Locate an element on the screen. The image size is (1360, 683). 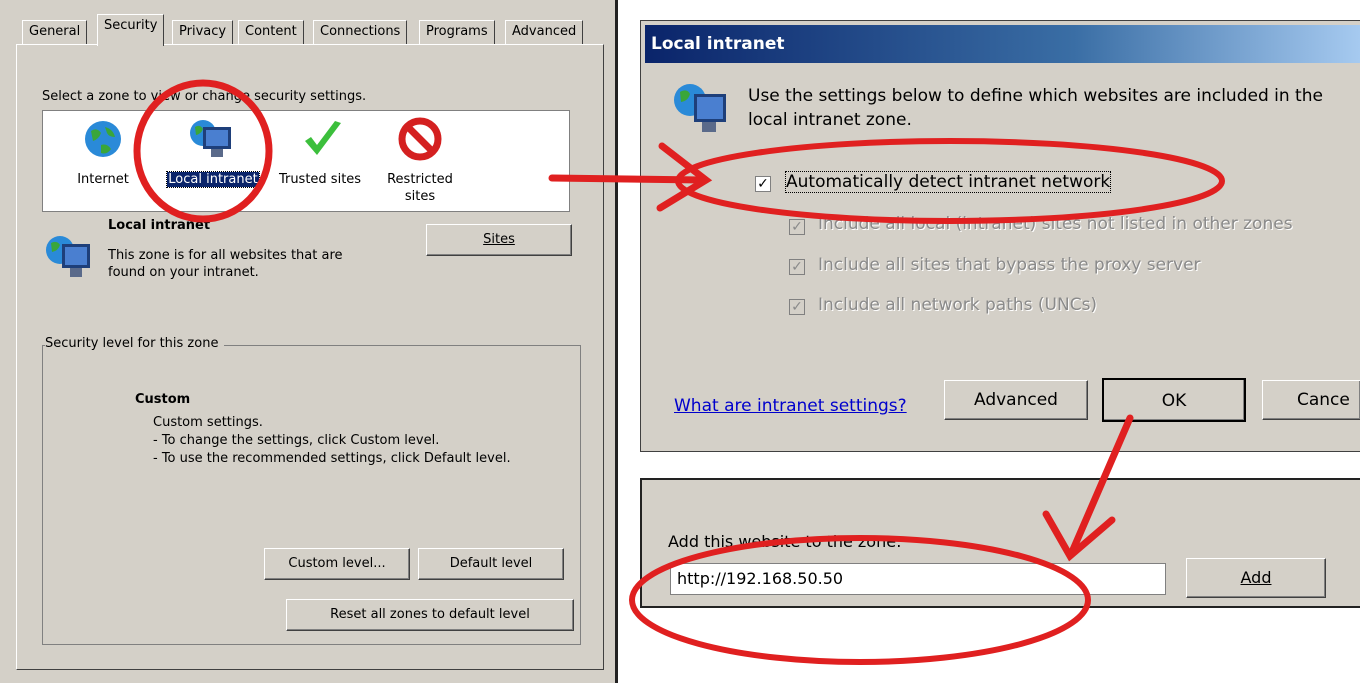
include-network-paths-checkbox: ✓ is located at coordinates (797, 307).